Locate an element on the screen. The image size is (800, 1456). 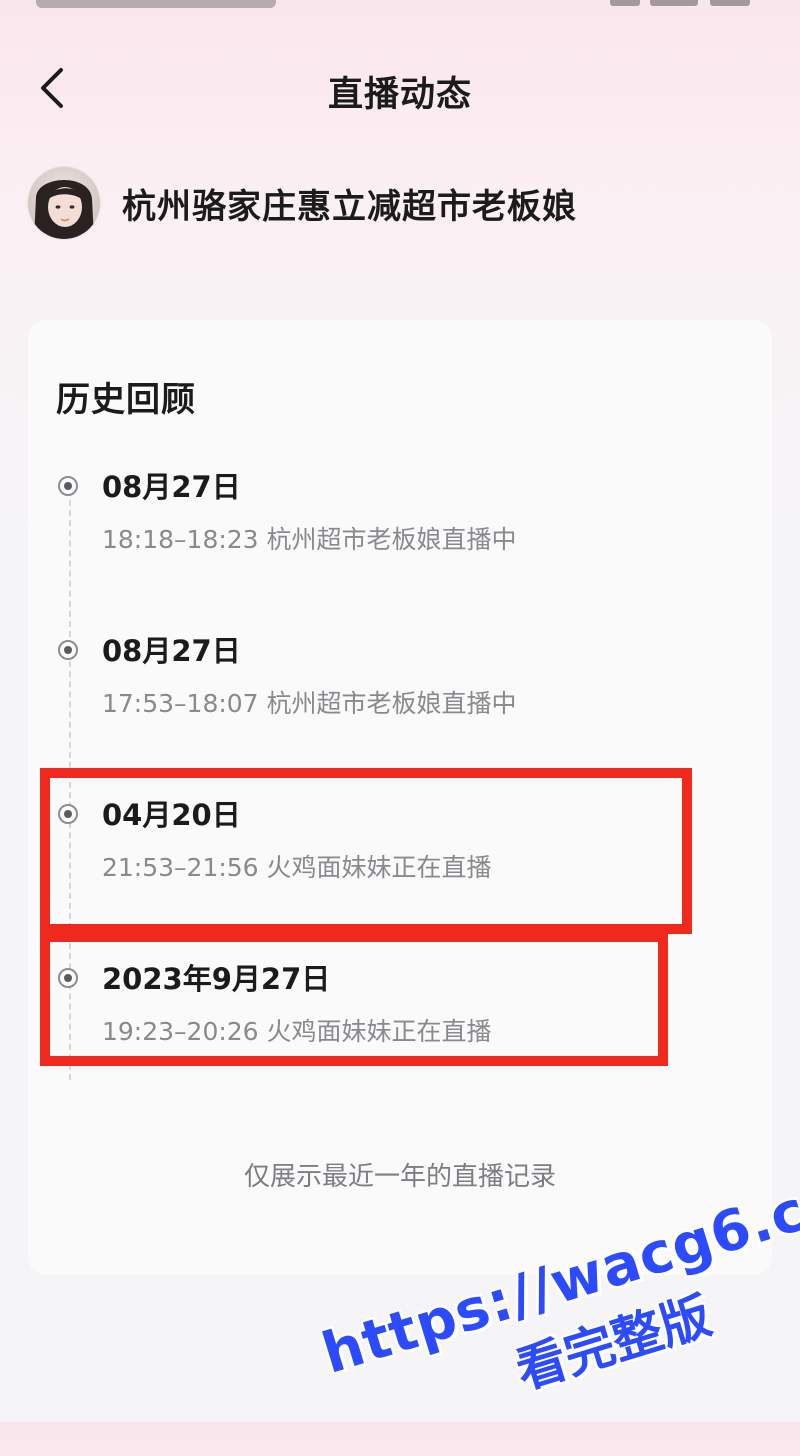
top-nav-bar: 直播动态 is located at coordinates (400, 88).